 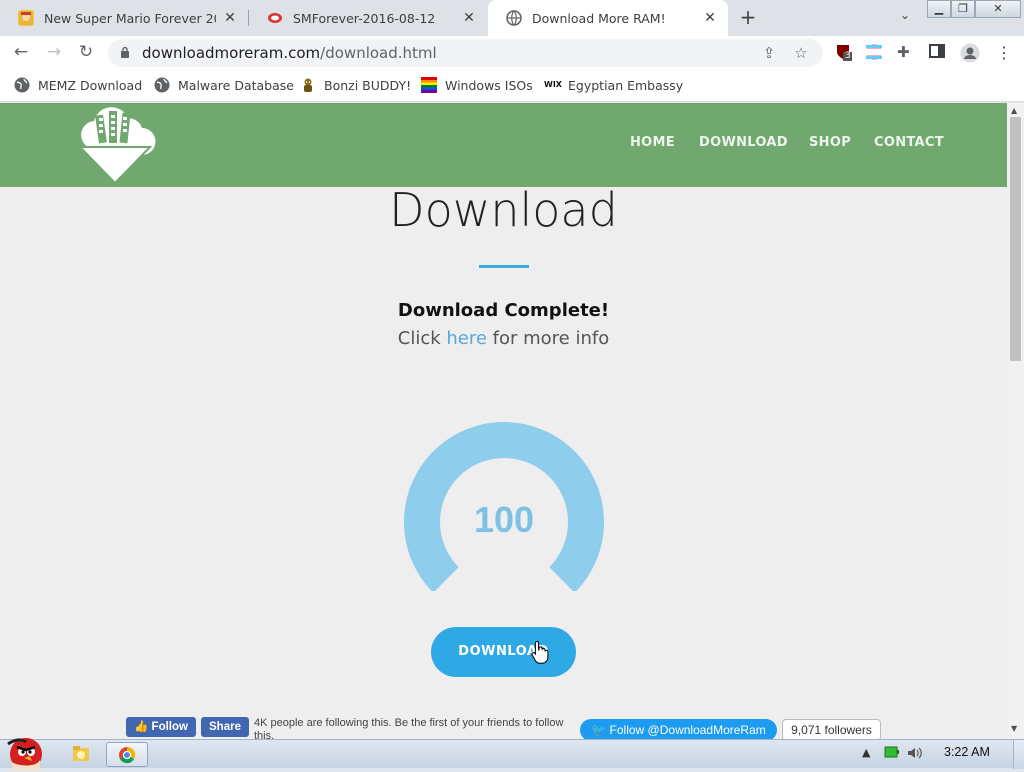 I want to click on fb-follow-label: Follow, so click(x=169, y=727).